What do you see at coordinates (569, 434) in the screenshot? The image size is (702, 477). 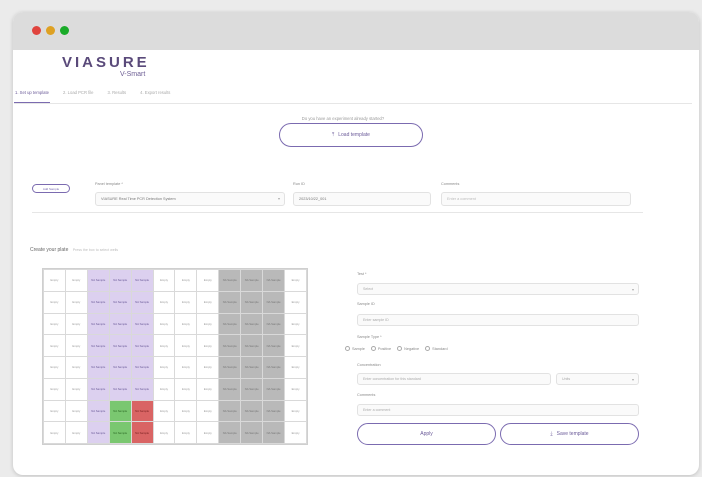 I see `save-template-button: ⤓ Save template` at bounding box center [569, 434].